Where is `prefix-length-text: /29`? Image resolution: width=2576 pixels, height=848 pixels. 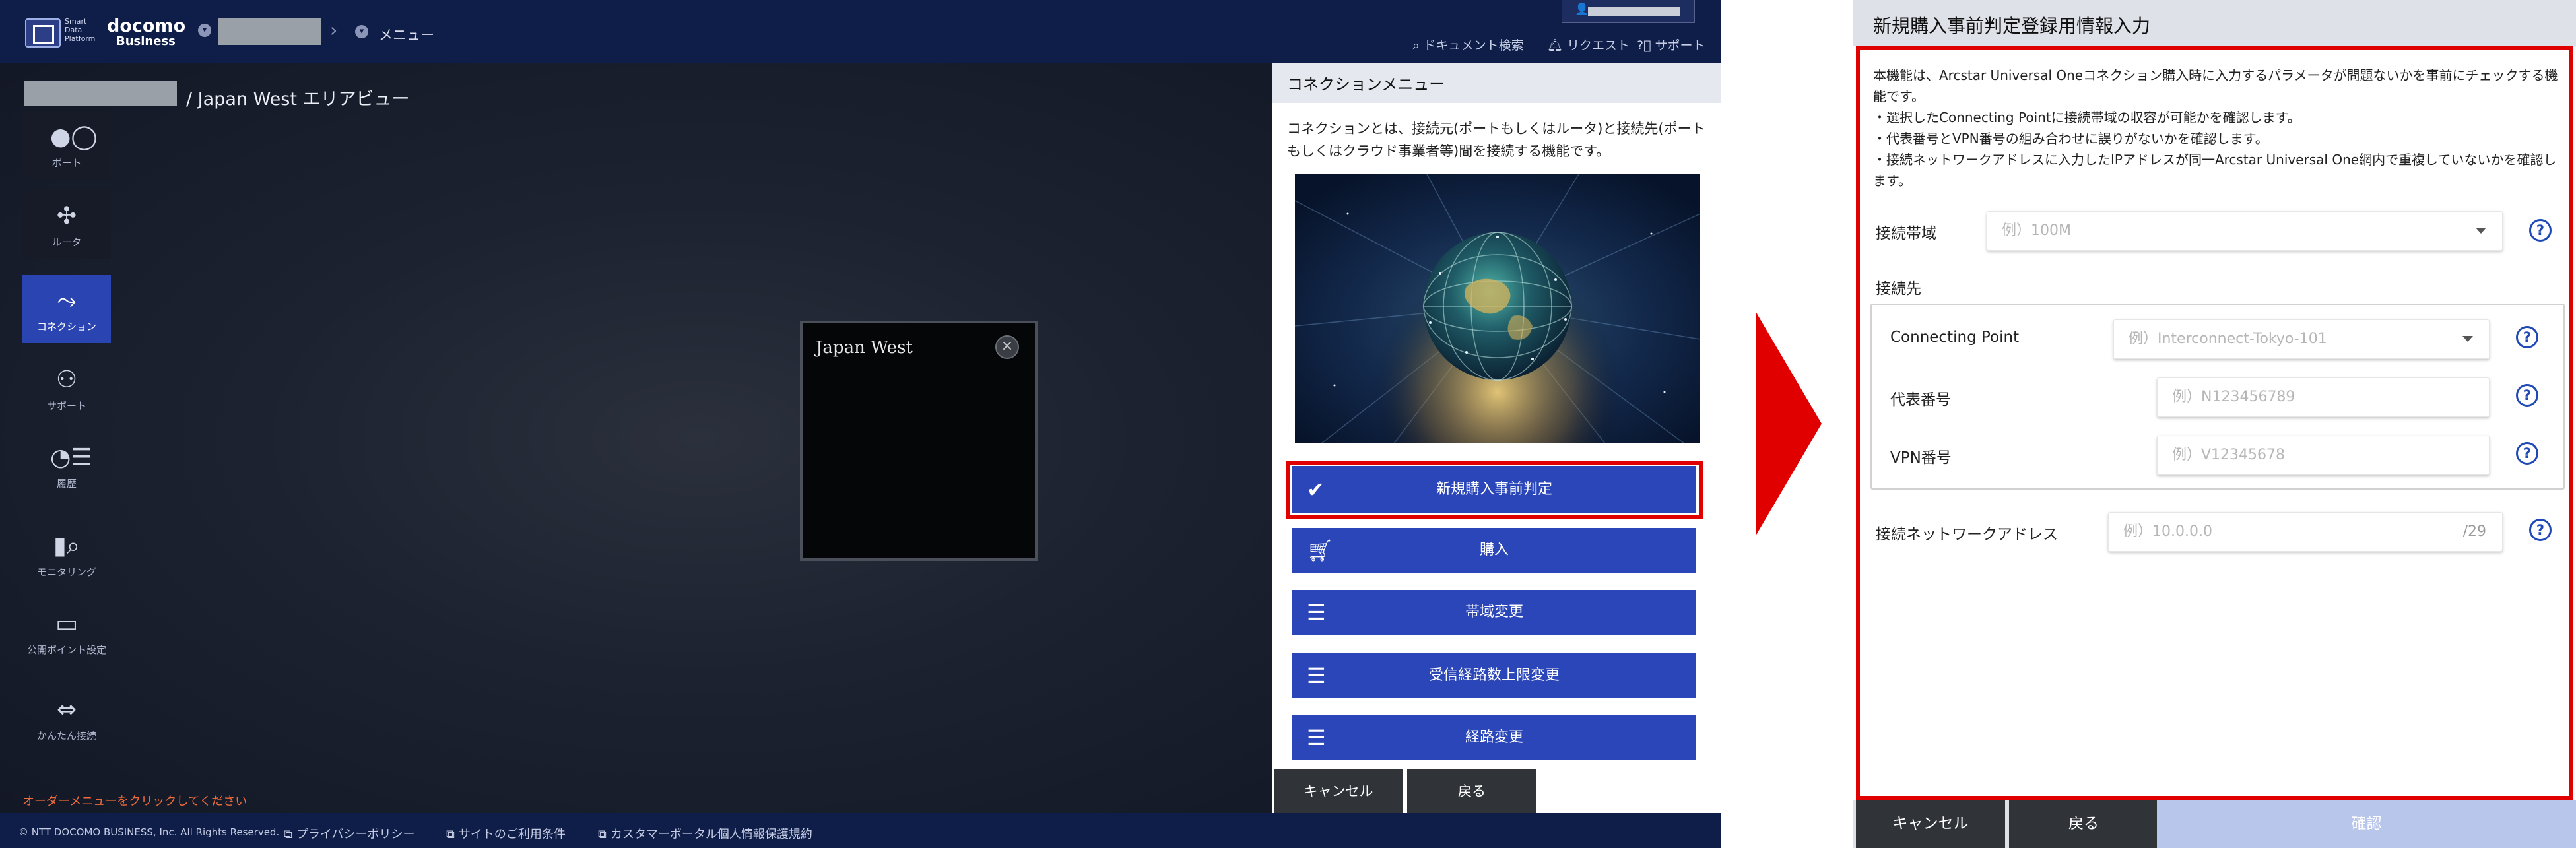 prefix-length-text: /29 is located at coordinates (2474, 531).